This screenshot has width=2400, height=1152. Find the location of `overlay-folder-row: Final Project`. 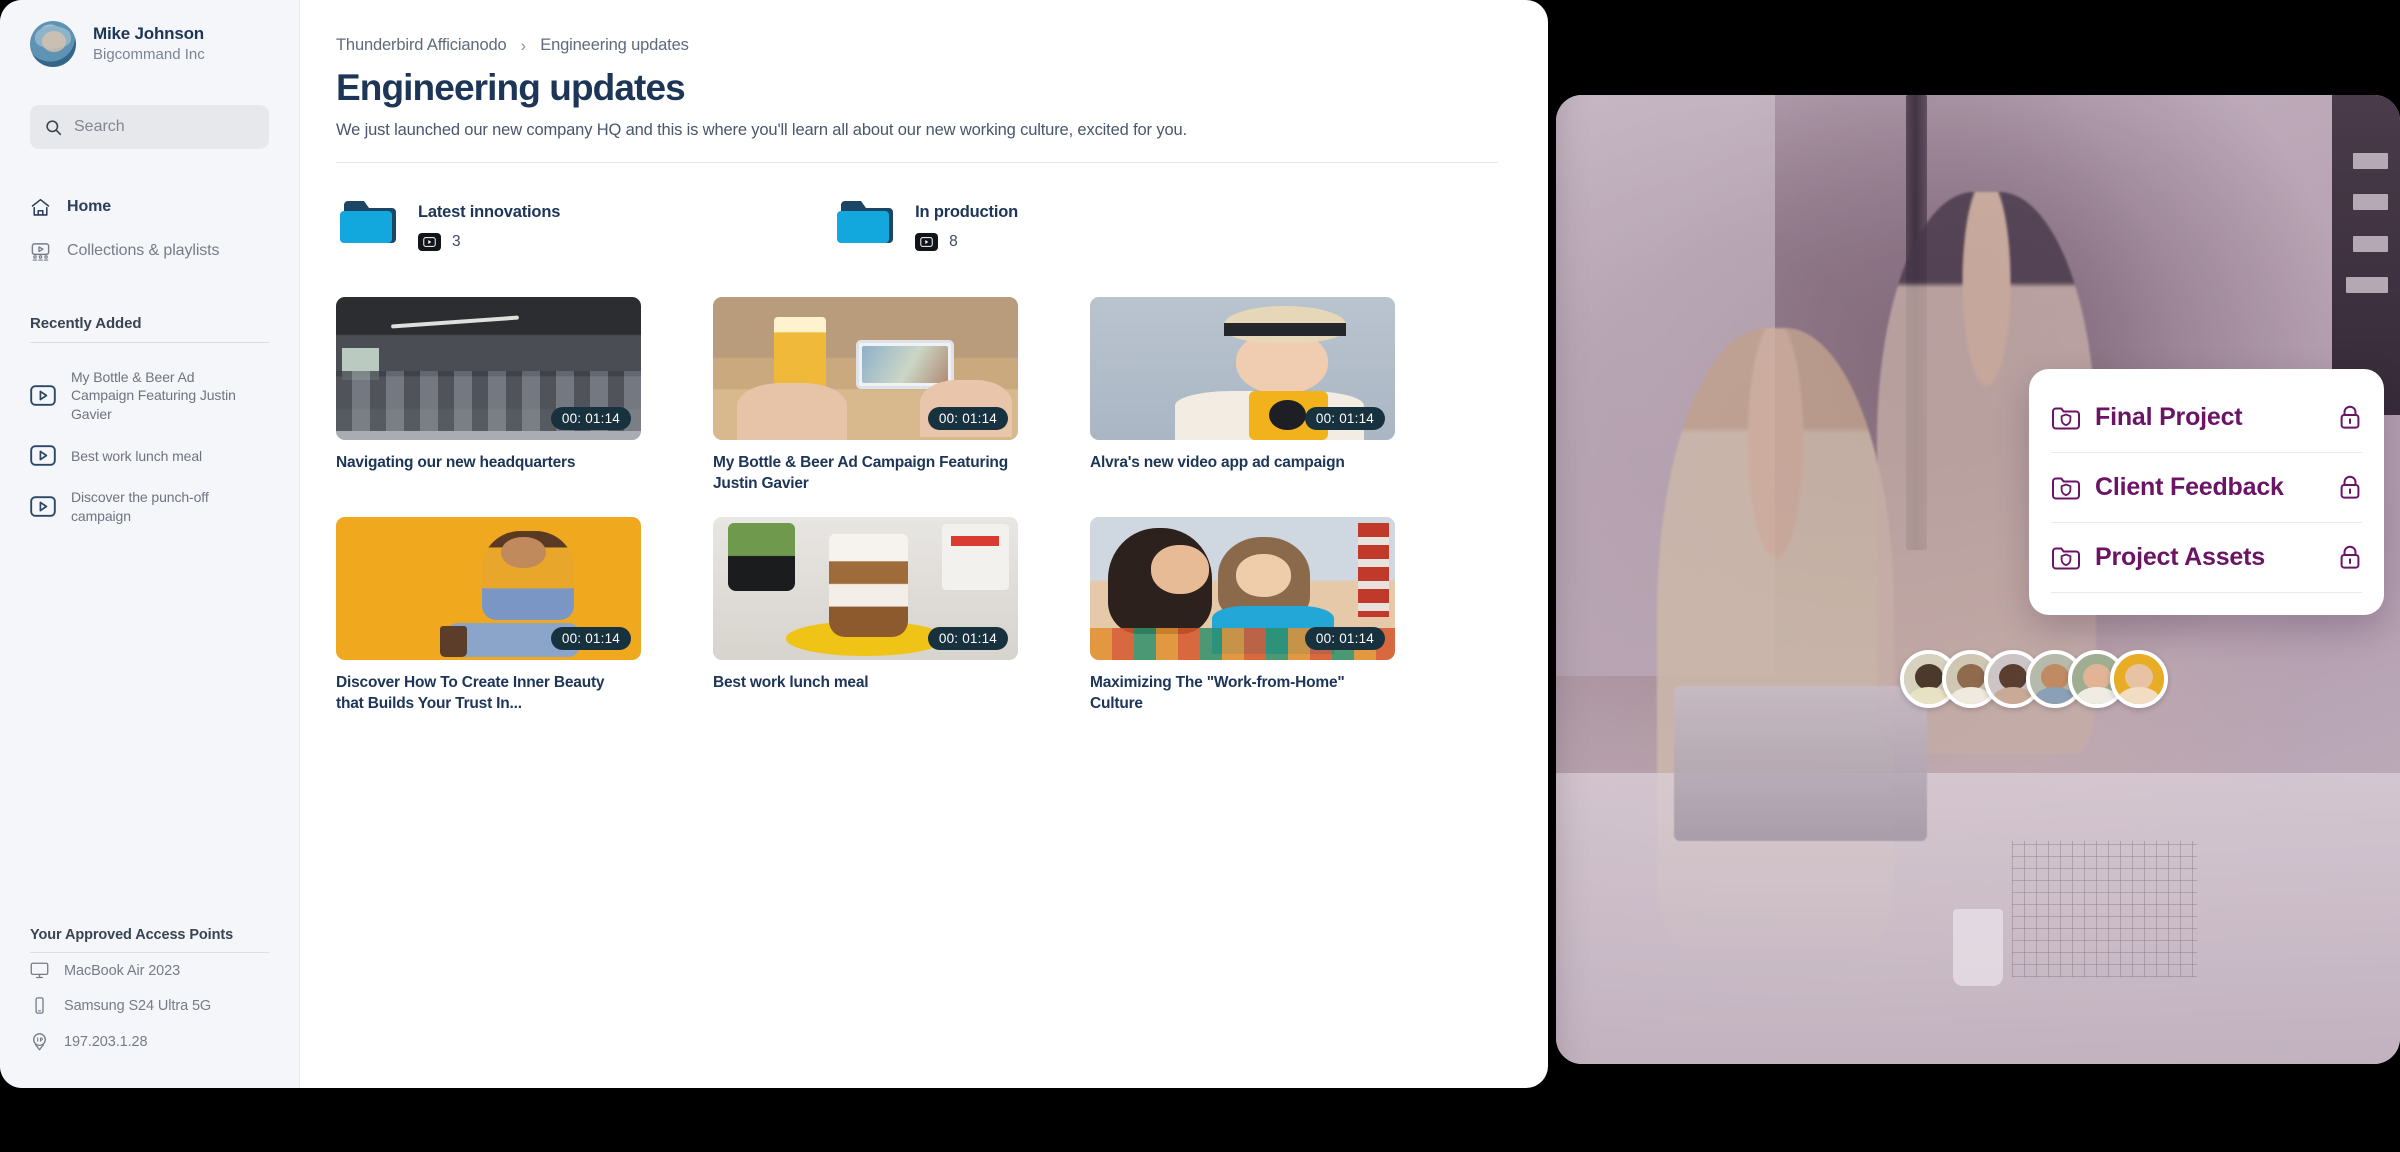

overlay-folder-row: Final Project is located at coordinates (2206, 418).